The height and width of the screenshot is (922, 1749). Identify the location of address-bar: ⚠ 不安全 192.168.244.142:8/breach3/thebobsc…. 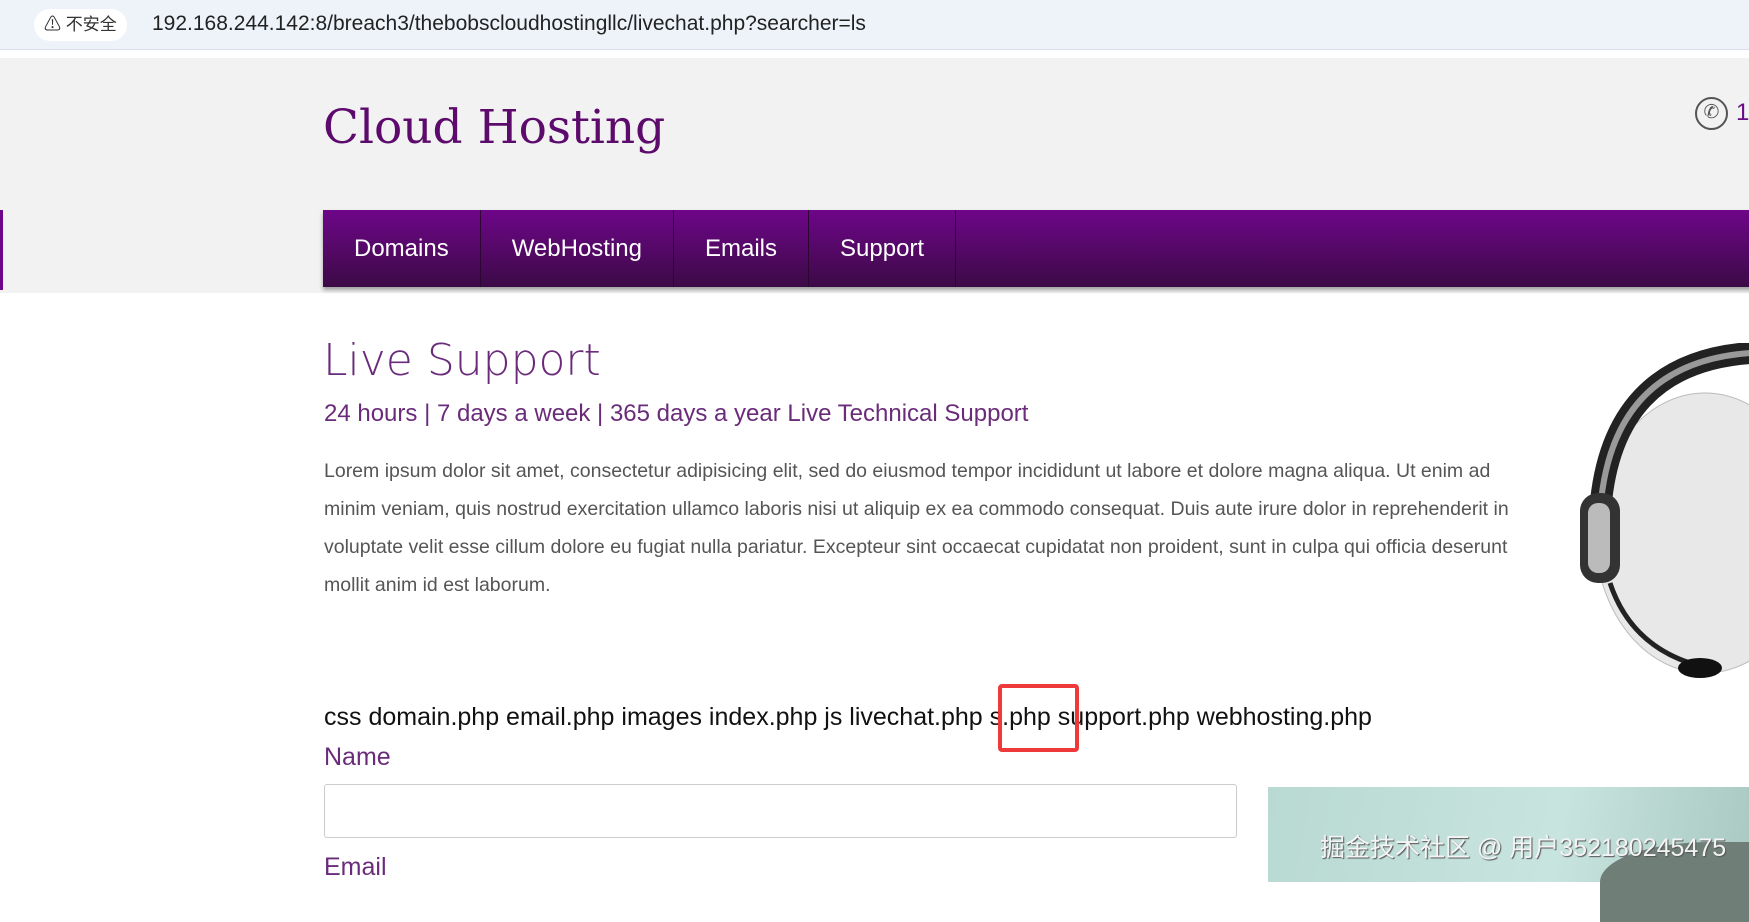
(874, 25).